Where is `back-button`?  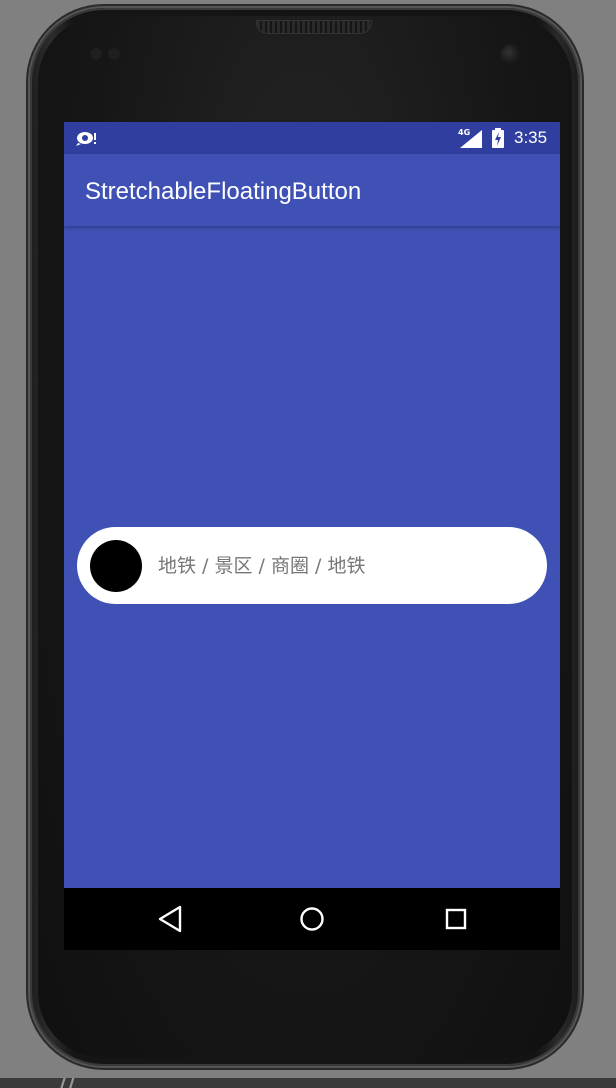
back-button is located at coordinates (172, 919).